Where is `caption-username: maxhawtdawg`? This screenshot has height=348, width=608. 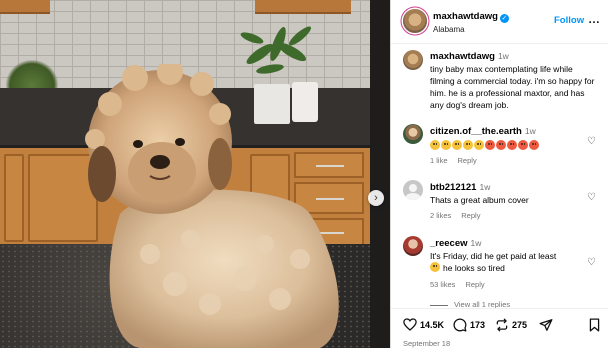
caption-username: maxhawtdawg is located at coordinates (462, 56).